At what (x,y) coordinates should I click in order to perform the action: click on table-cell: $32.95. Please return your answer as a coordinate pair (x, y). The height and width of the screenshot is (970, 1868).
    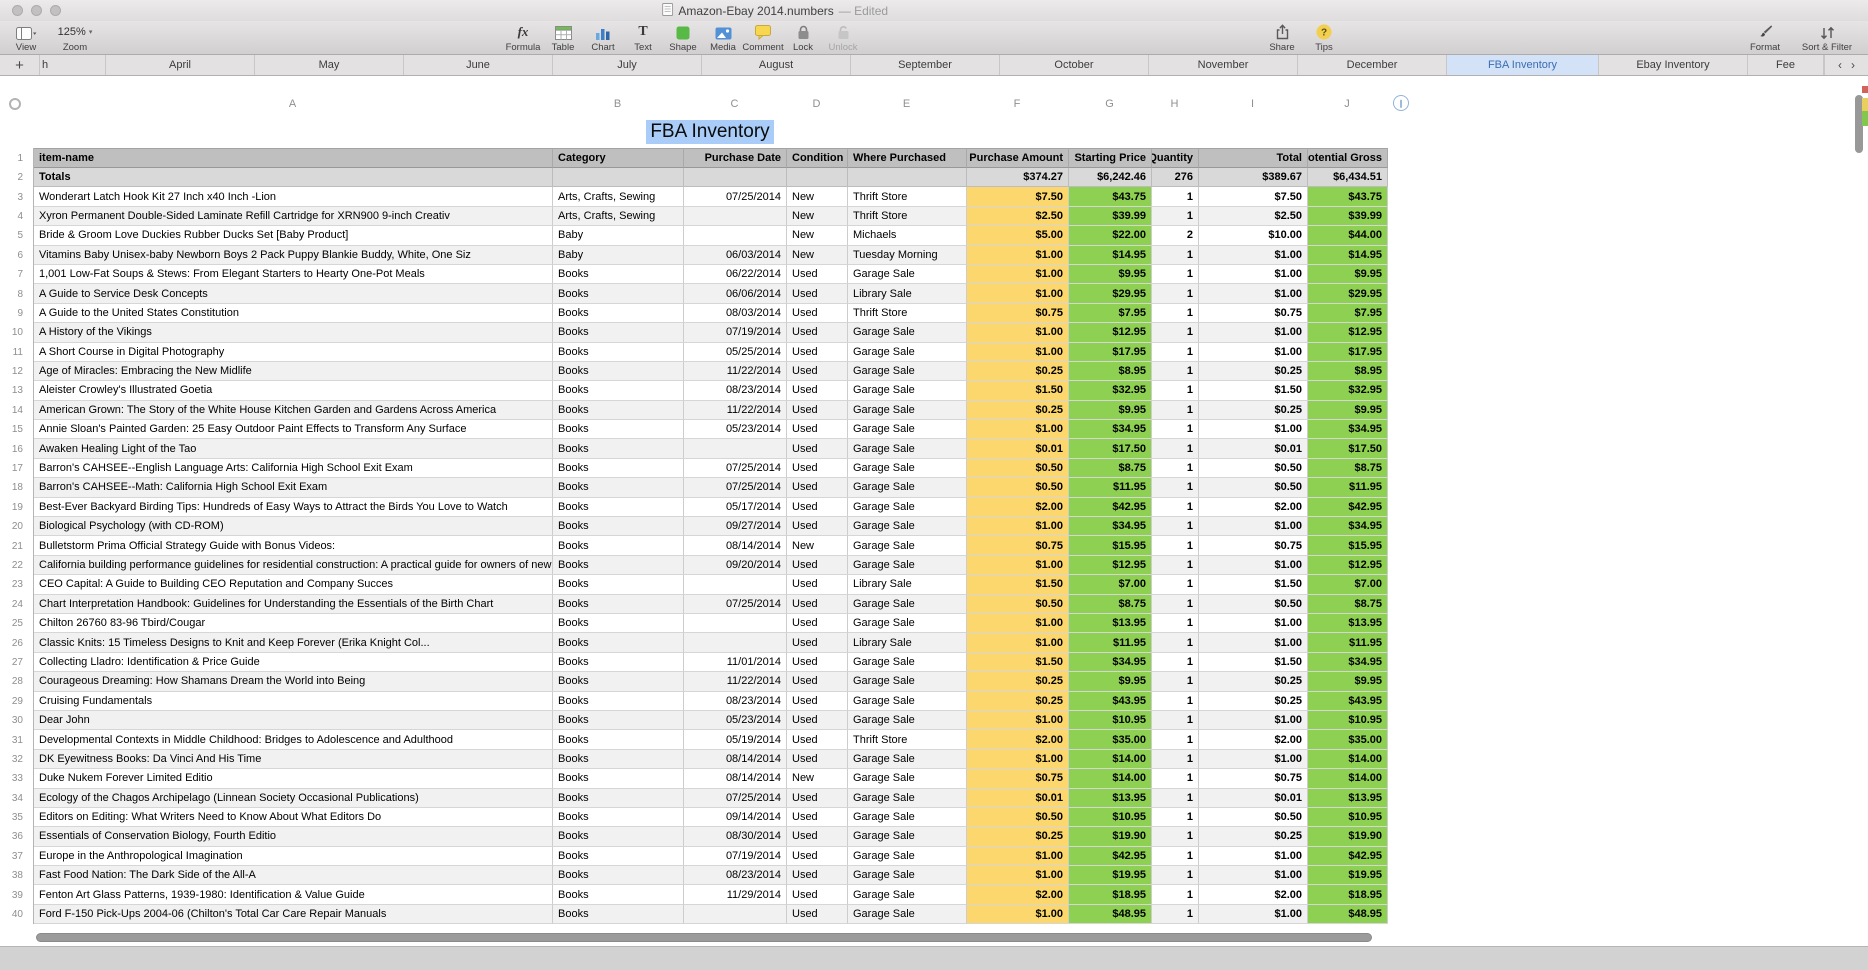
    Looking at the image, I should click on (1348, 391).